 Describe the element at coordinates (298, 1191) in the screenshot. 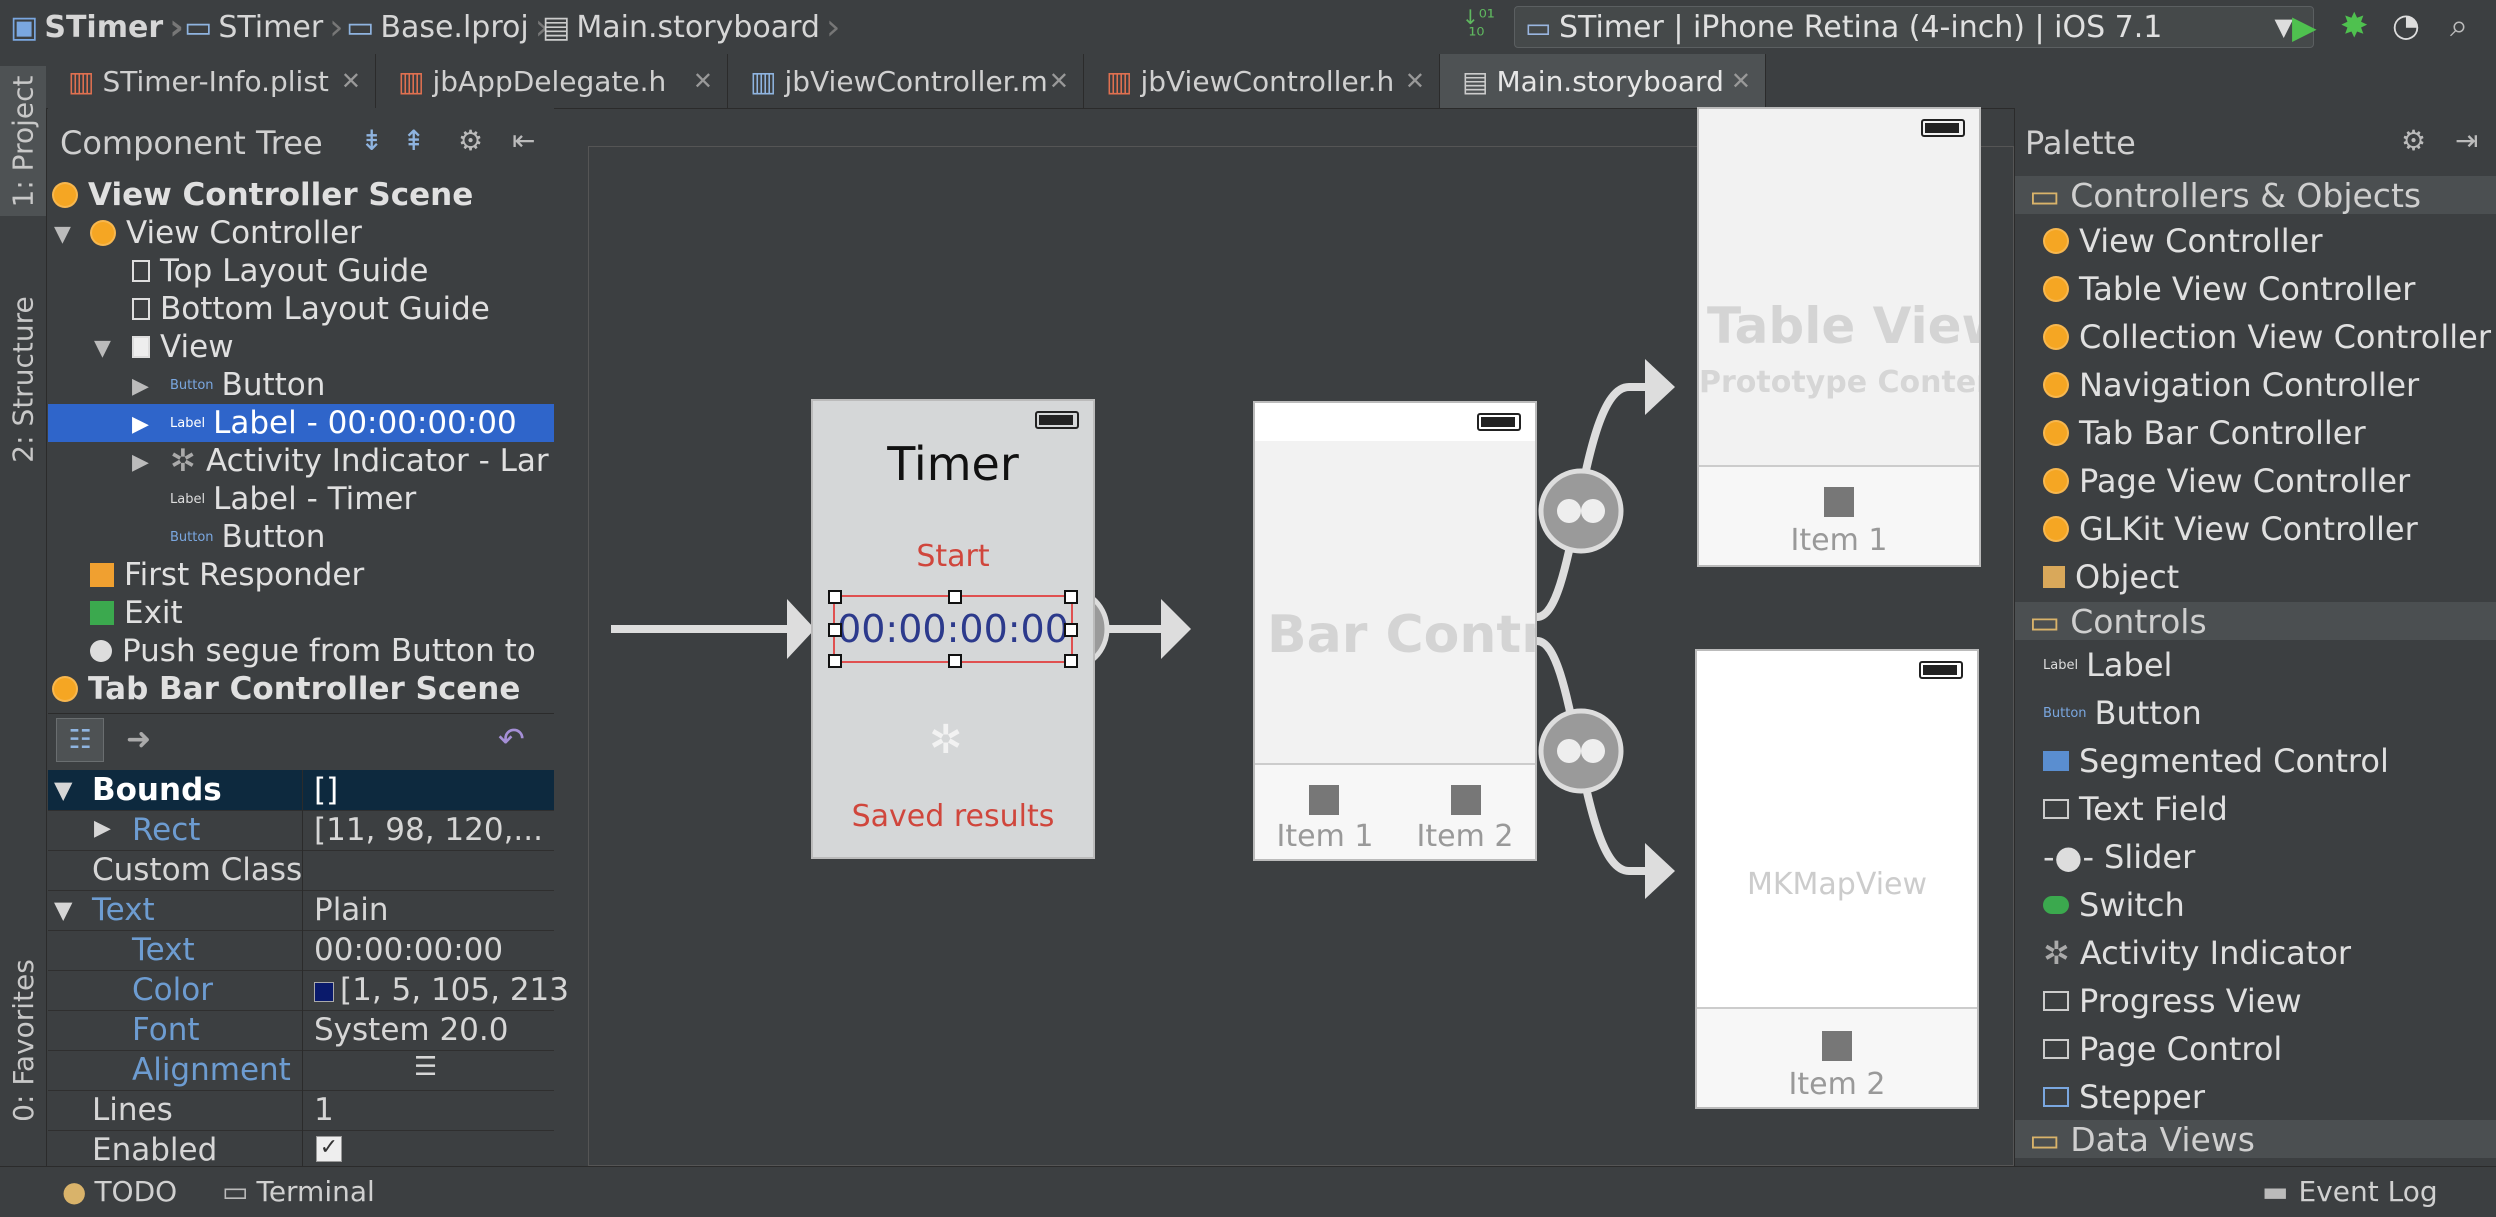

I see `terminal-tool-button: ▭ Terminal` at that location.